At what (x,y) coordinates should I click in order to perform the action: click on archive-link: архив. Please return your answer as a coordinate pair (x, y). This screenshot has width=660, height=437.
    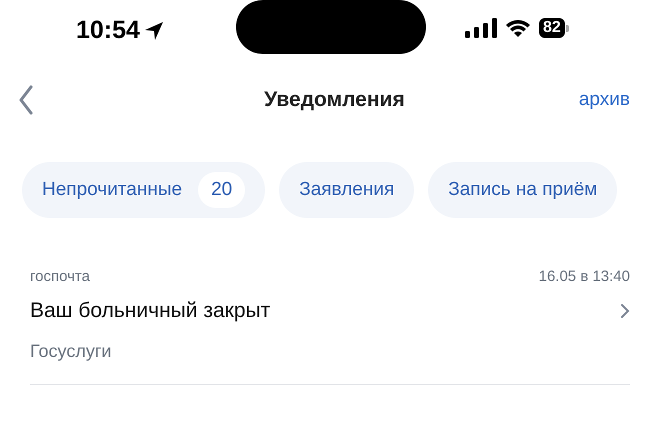
    Looking at the image, I should click on (604, 100).